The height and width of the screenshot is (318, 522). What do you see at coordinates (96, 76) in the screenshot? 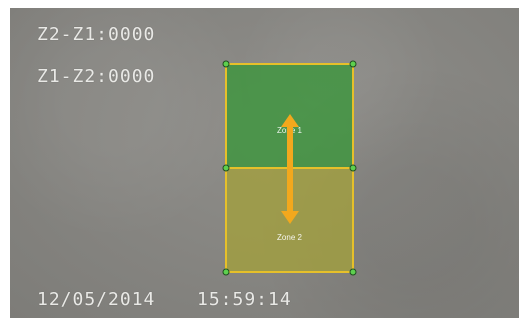
I see `counter-z1-to-z2: Z1-Z2:0000` at bounding box center [96, 76].